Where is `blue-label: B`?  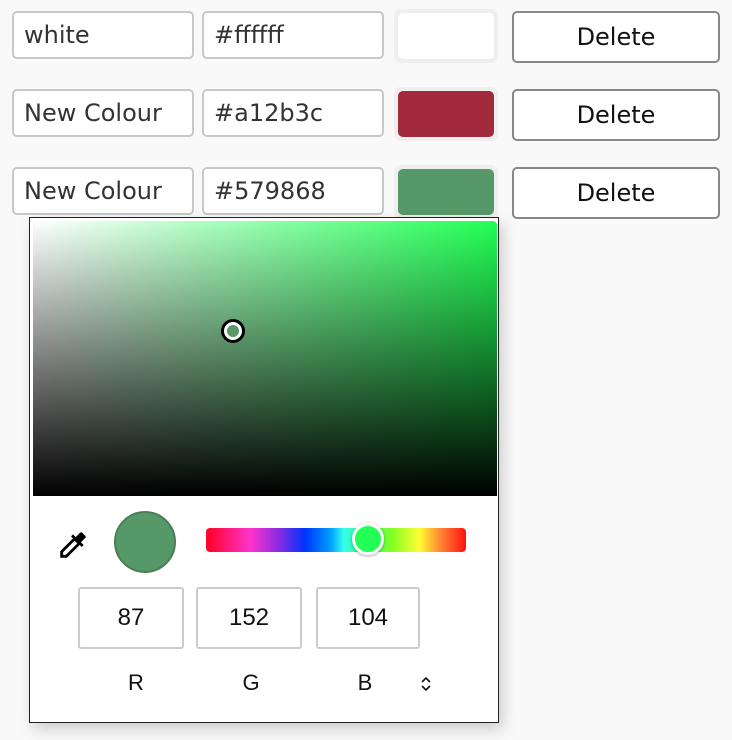 blue-label: B is located at coordinates (365, 682).